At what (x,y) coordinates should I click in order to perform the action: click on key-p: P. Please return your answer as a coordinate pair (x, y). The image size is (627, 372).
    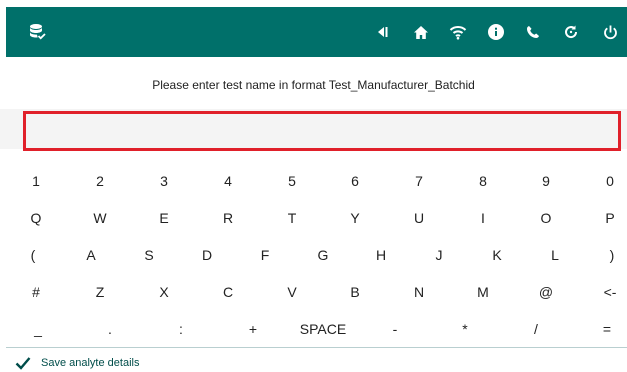
    Looking at the image, I should click on (610, 217).